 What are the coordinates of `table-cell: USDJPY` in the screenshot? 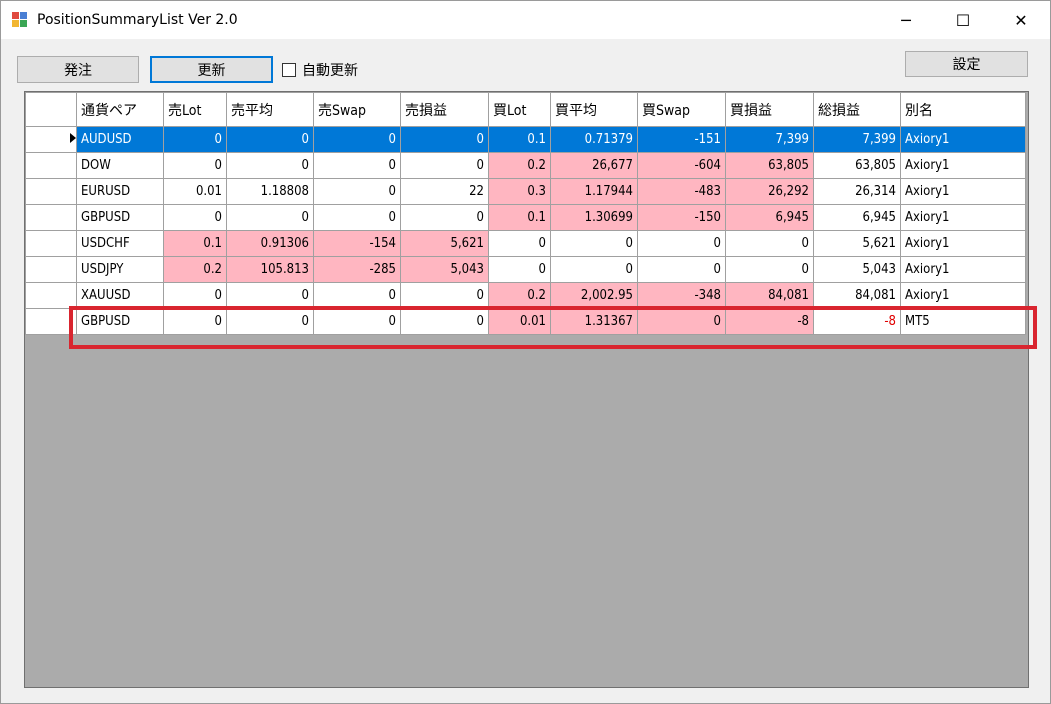 It's located at (120, 269).